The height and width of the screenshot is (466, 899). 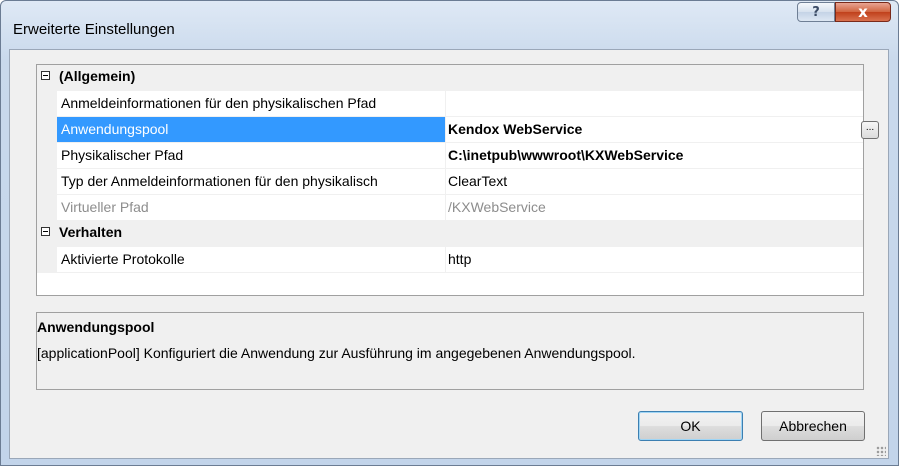 I want to click on category-label: Verhalten, so click(x=91, y=232).